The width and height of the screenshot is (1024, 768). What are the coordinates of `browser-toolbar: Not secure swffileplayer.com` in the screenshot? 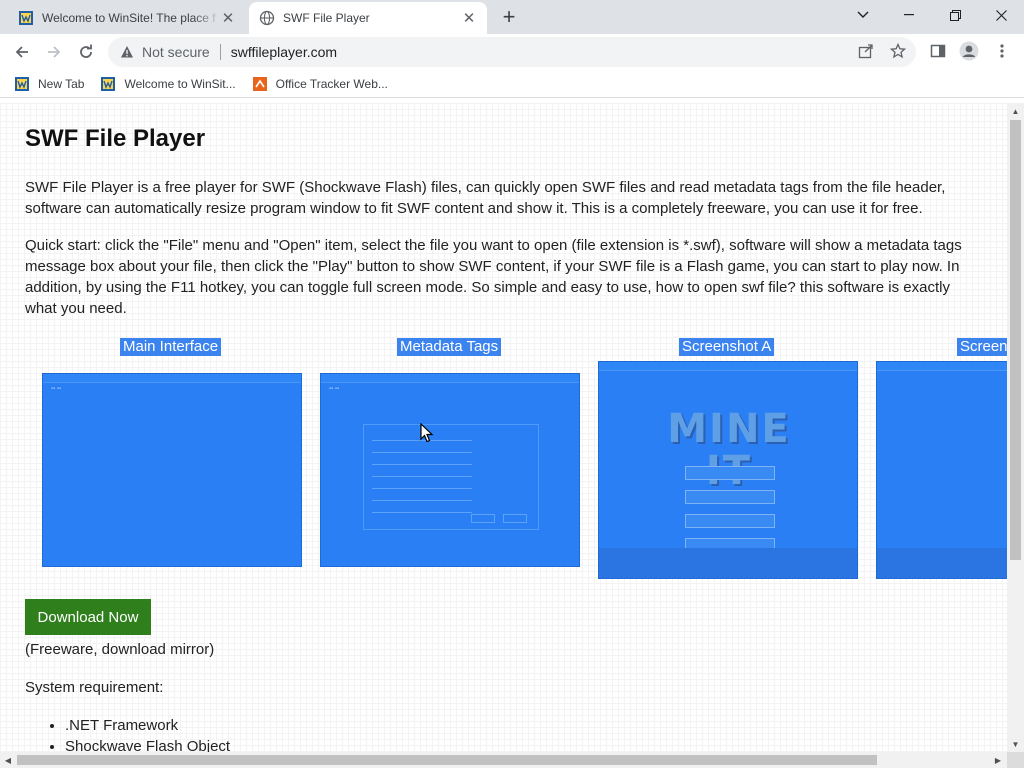 It's located at (512, 52).